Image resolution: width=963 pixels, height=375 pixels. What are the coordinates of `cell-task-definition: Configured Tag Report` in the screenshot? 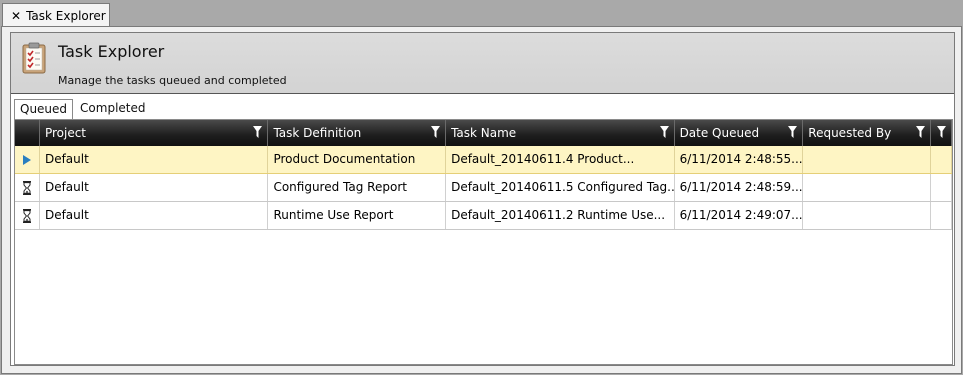 It's located at (357, 187).